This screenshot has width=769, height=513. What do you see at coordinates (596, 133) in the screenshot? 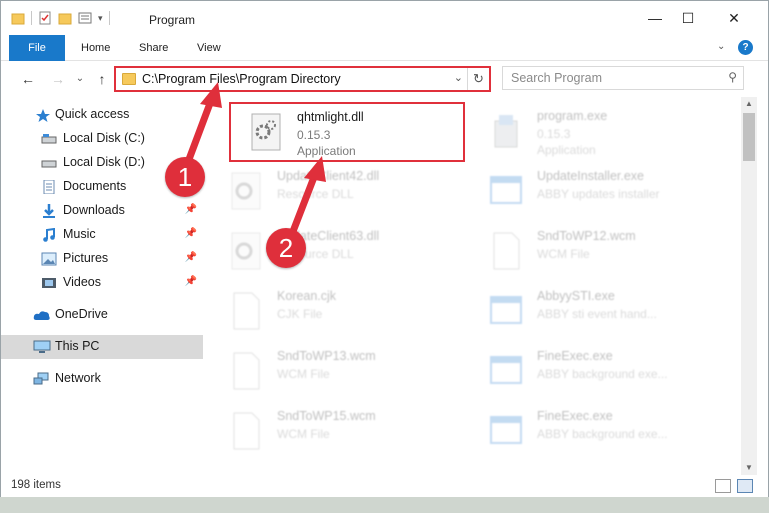
I see `file-item: program.exe 0.15.3 Application` at bounding box center [596, 133].